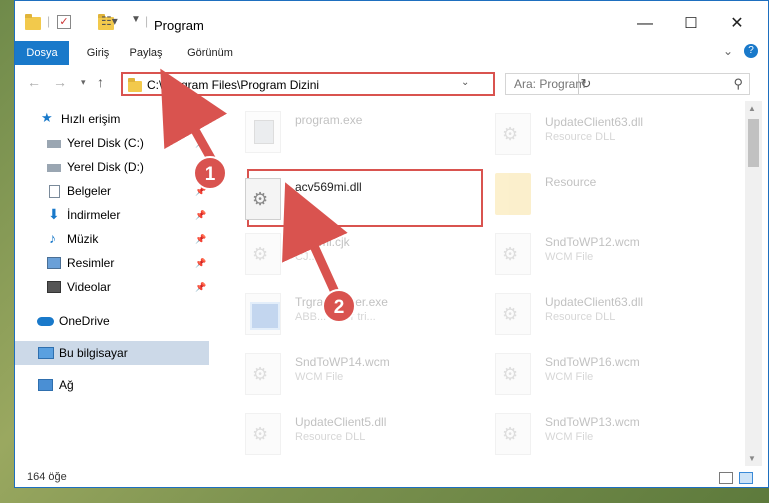 This screenshot has width=769, height=503. I want to click on video-icon, so click(54, 287).